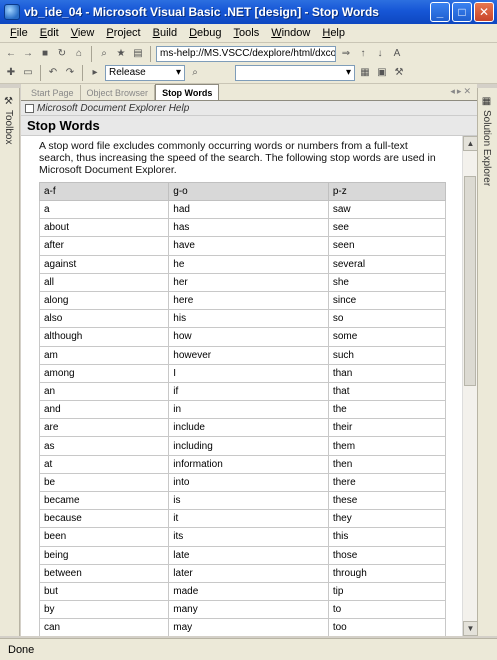 The image size is (497, 660). I want to click on find-combo: ▾, so click(295, 72).